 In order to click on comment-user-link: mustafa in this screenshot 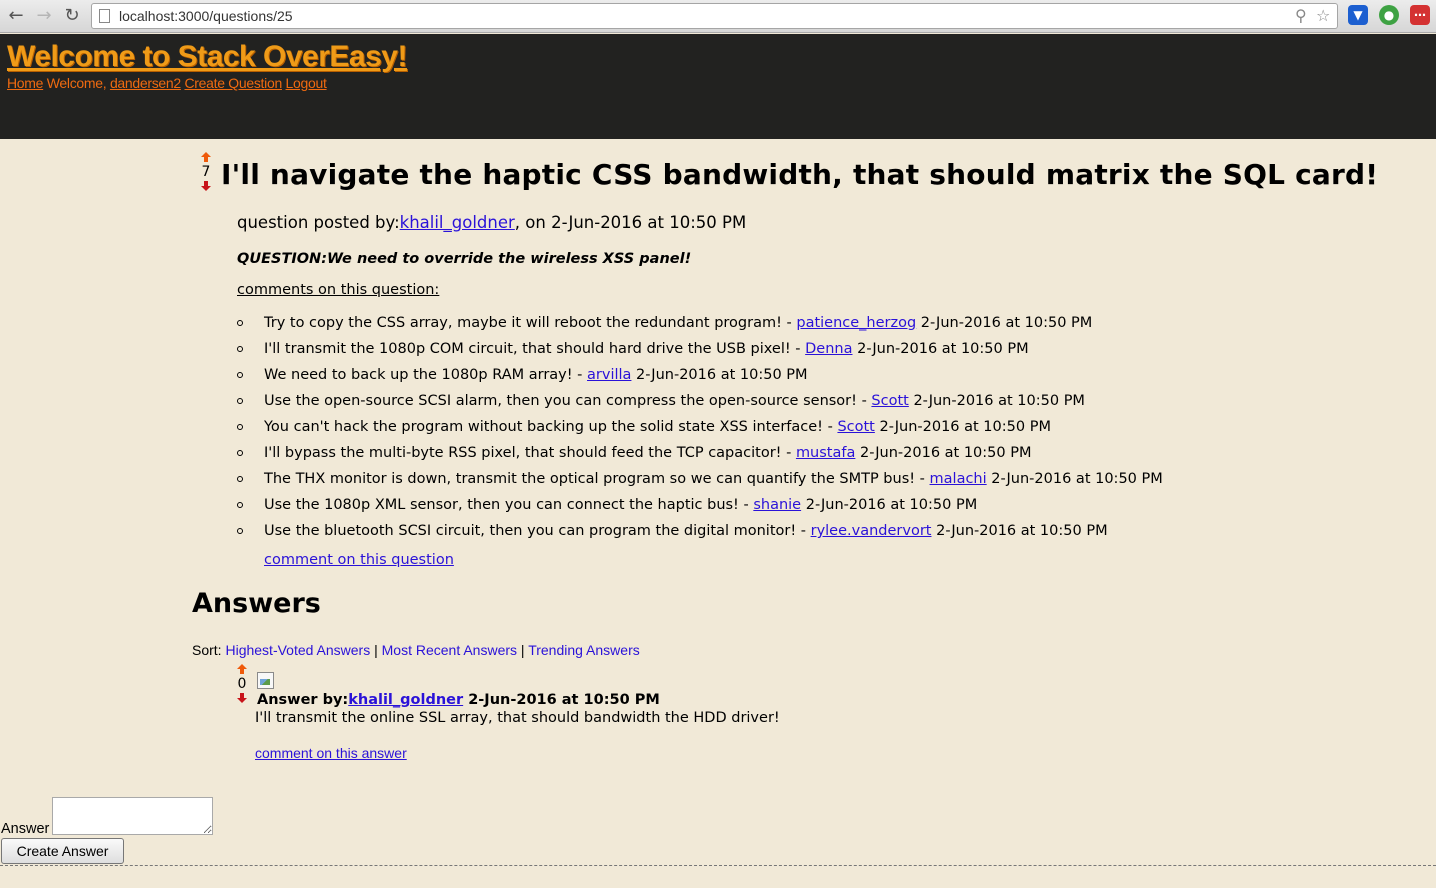, I will do `click(825, 453)`.